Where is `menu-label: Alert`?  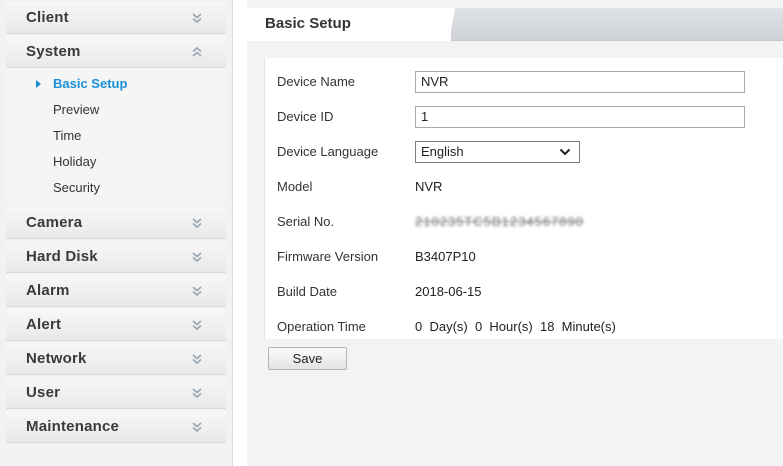 menu-label: Alert is located at coordinates (44, 324).